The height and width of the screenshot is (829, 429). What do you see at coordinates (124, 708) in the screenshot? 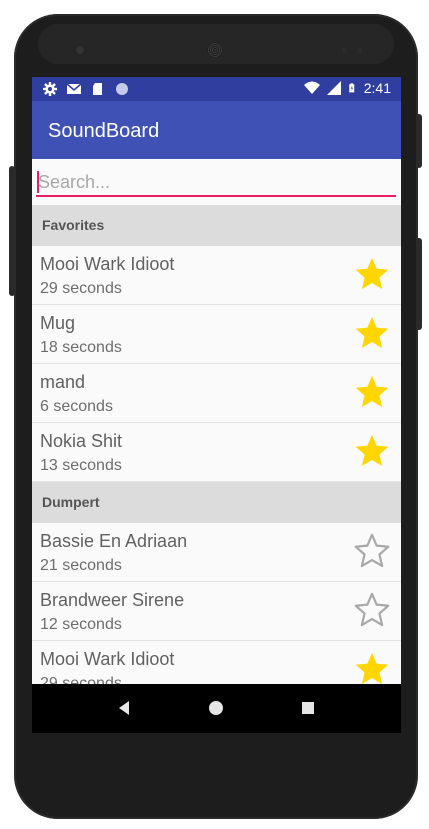
I see `back-icon` at bounding box center [124, 708].